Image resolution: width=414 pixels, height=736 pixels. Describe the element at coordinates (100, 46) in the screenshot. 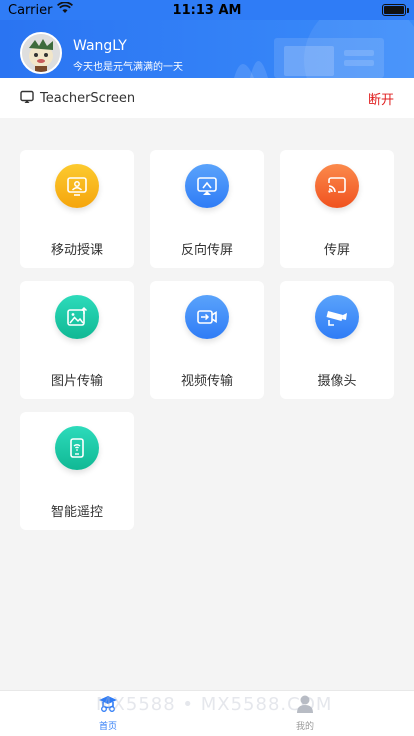

I see `username: WangLY` at that location.